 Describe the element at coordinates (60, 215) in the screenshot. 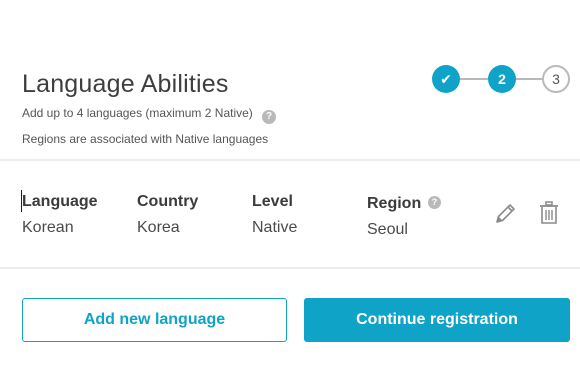

I see `language-column: Language Korean` at that location.